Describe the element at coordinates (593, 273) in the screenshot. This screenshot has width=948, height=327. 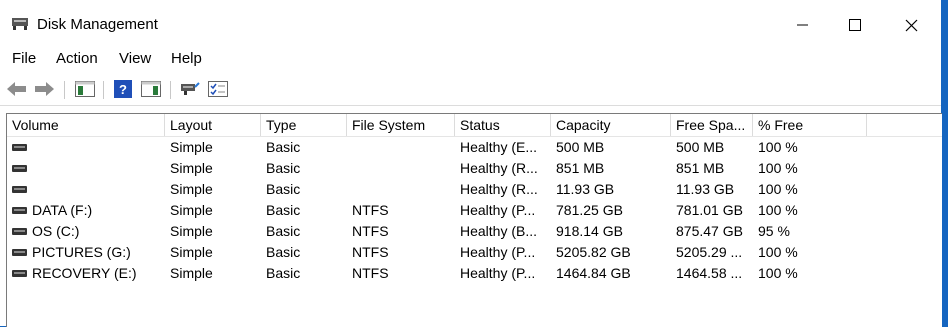
I see `cell-capacity: 1464.84 GB` at that location.